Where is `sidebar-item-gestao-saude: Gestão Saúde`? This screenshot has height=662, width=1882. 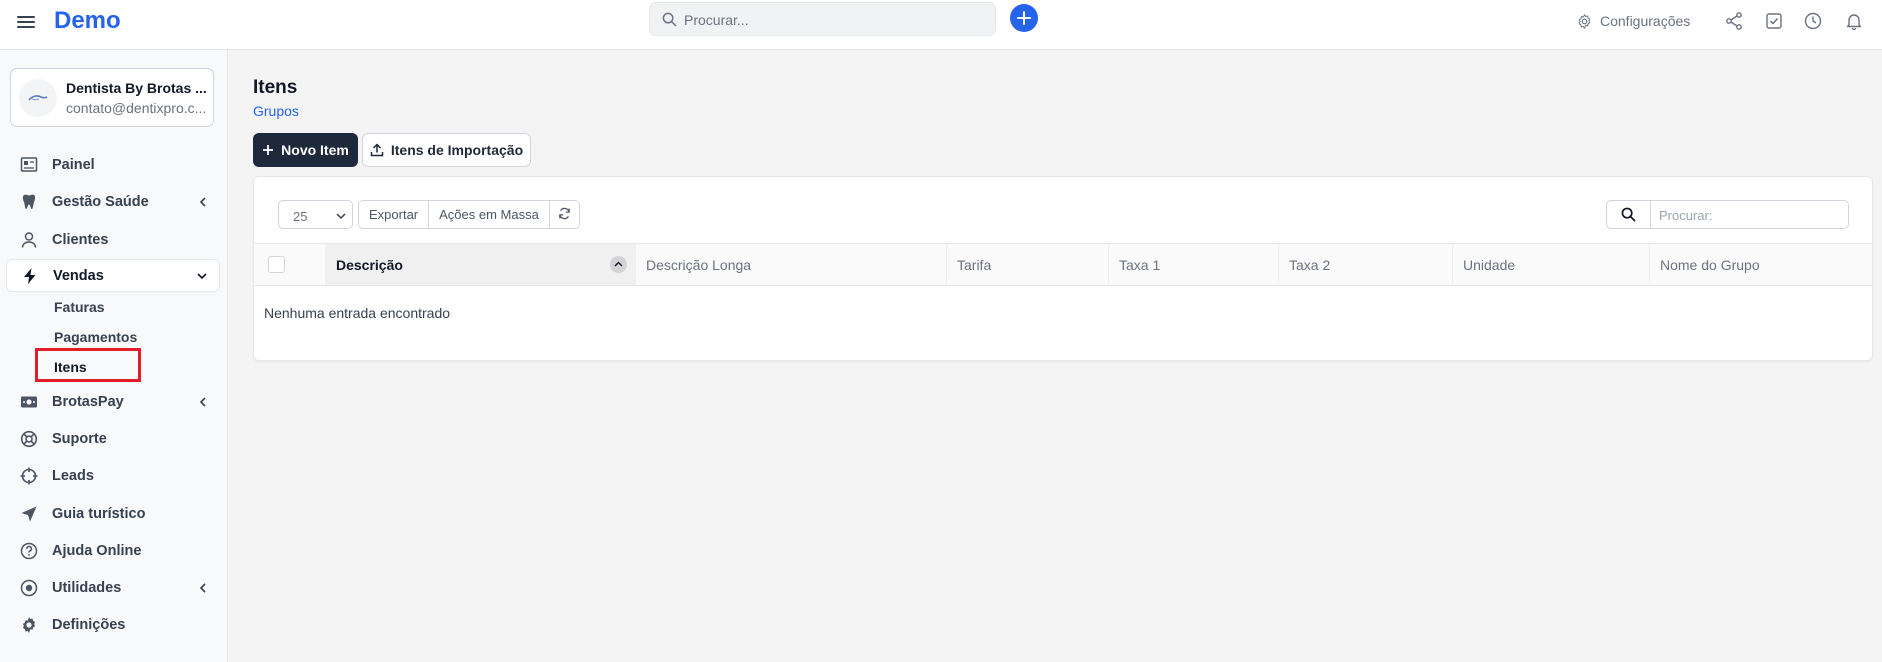 sidebar-item-gestao-saude: Gestão Saúde is located at coordinates (113, 202).